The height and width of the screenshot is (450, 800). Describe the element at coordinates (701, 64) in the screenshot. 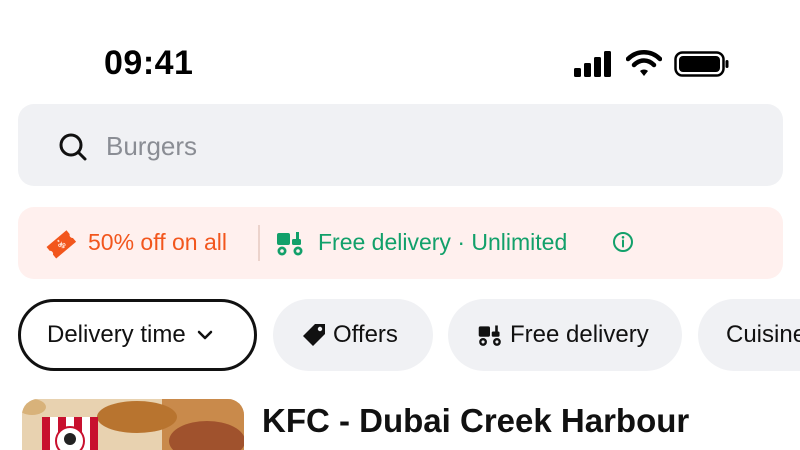

I see `battery-icon` at that location.